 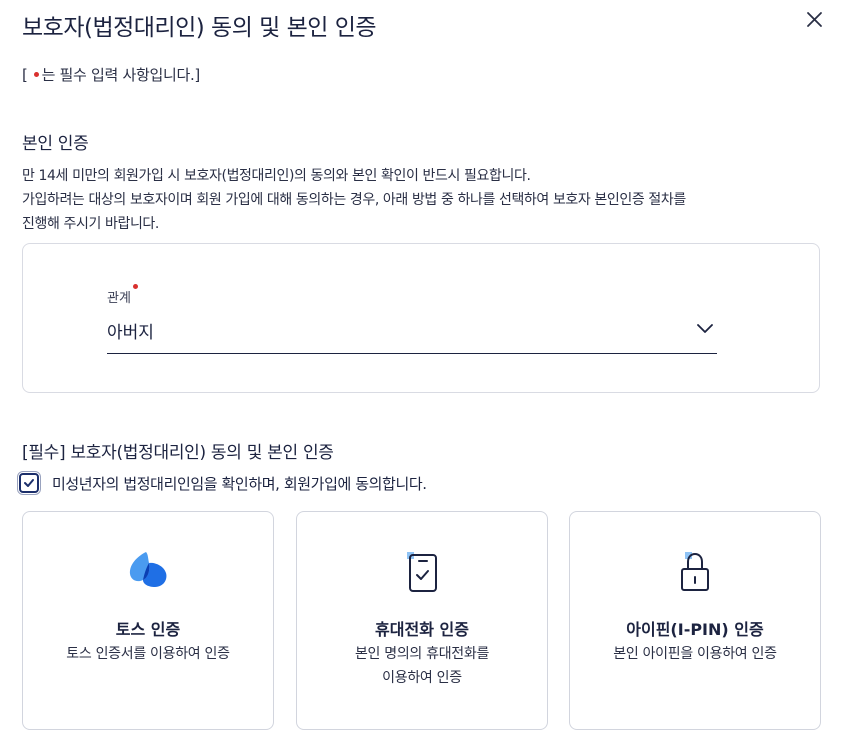 I want to click on toss-auth-card: 토스 인증 토스 인증서를 이용하여 인증, so click(x=148, y=620).